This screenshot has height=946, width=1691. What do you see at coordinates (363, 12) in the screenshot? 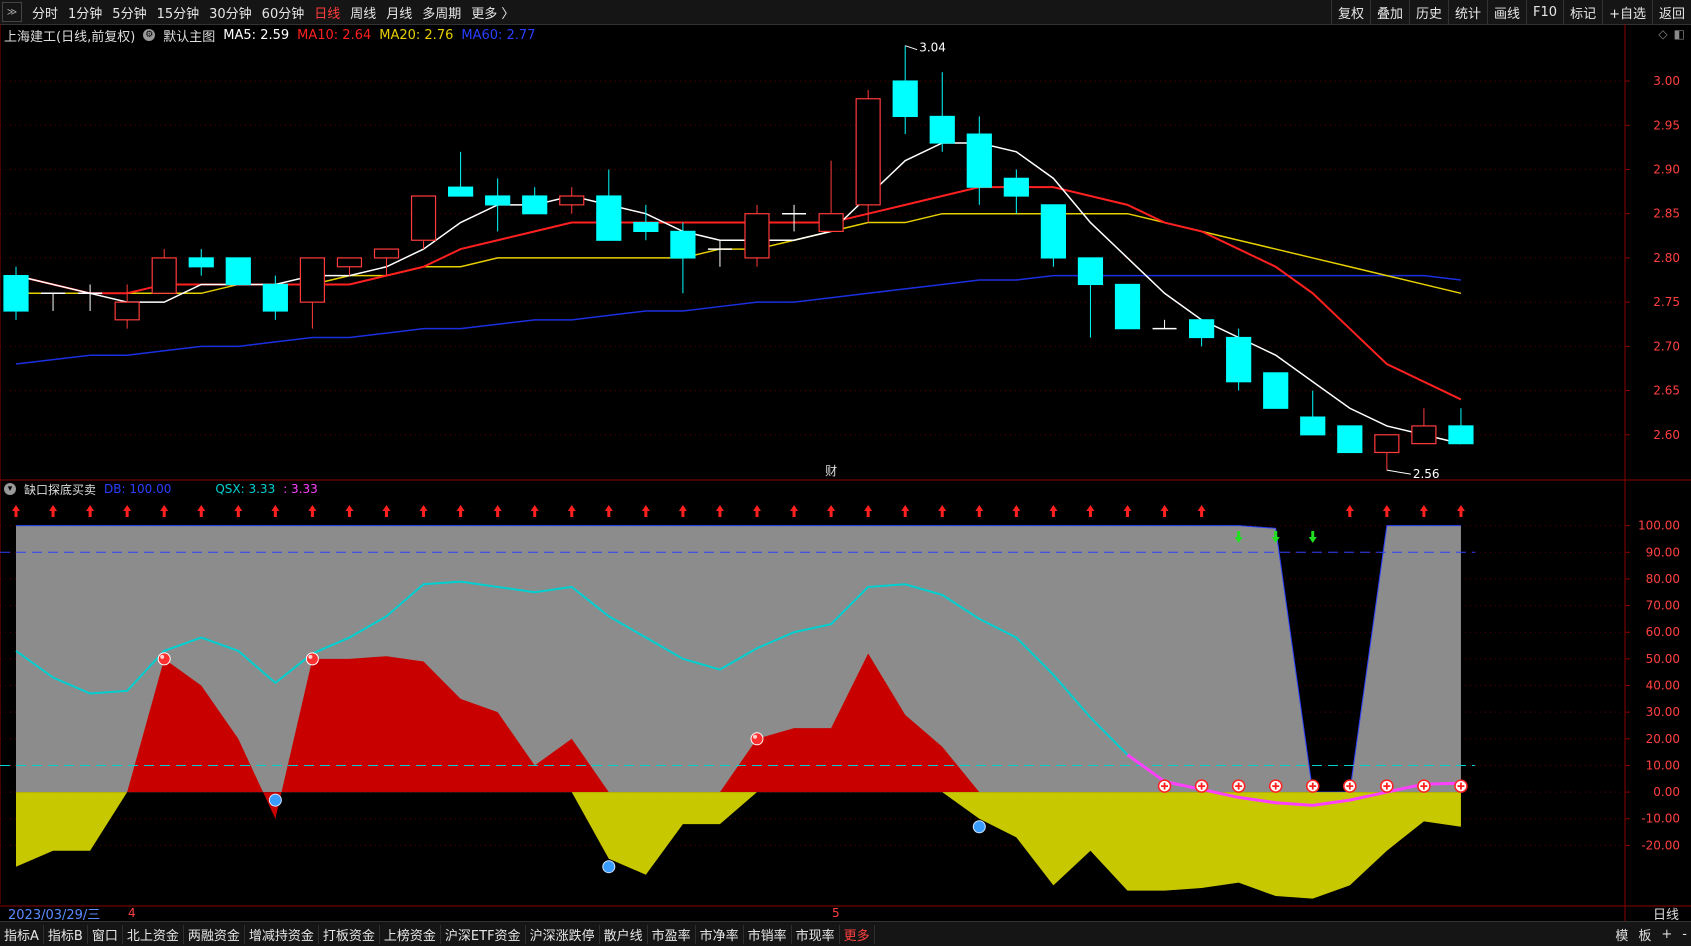
I see `period-tab-7: 周线` at bounding box center [363, 12].